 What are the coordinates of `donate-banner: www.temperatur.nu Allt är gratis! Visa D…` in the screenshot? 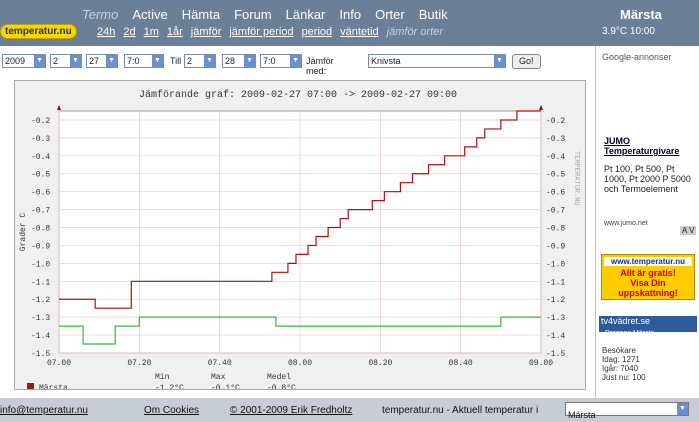 It's located at (648, 277).